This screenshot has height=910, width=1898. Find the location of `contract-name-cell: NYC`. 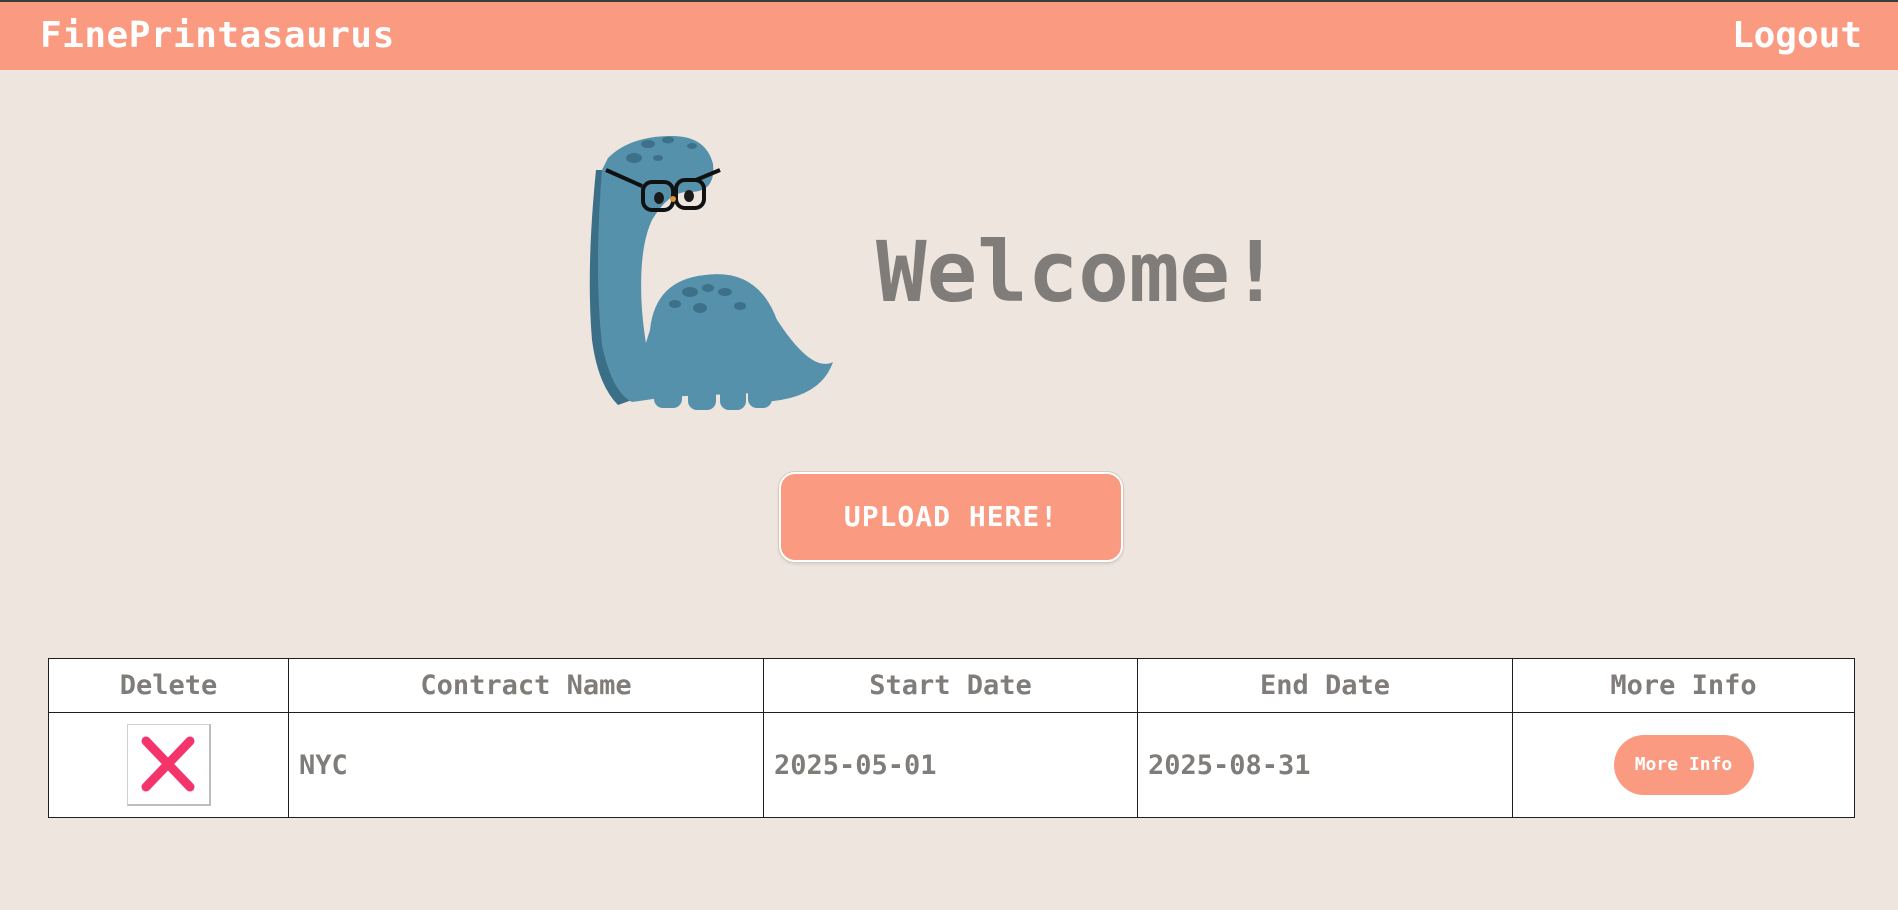

contract-name-cell: NYC is located at coordinates (526, 765).